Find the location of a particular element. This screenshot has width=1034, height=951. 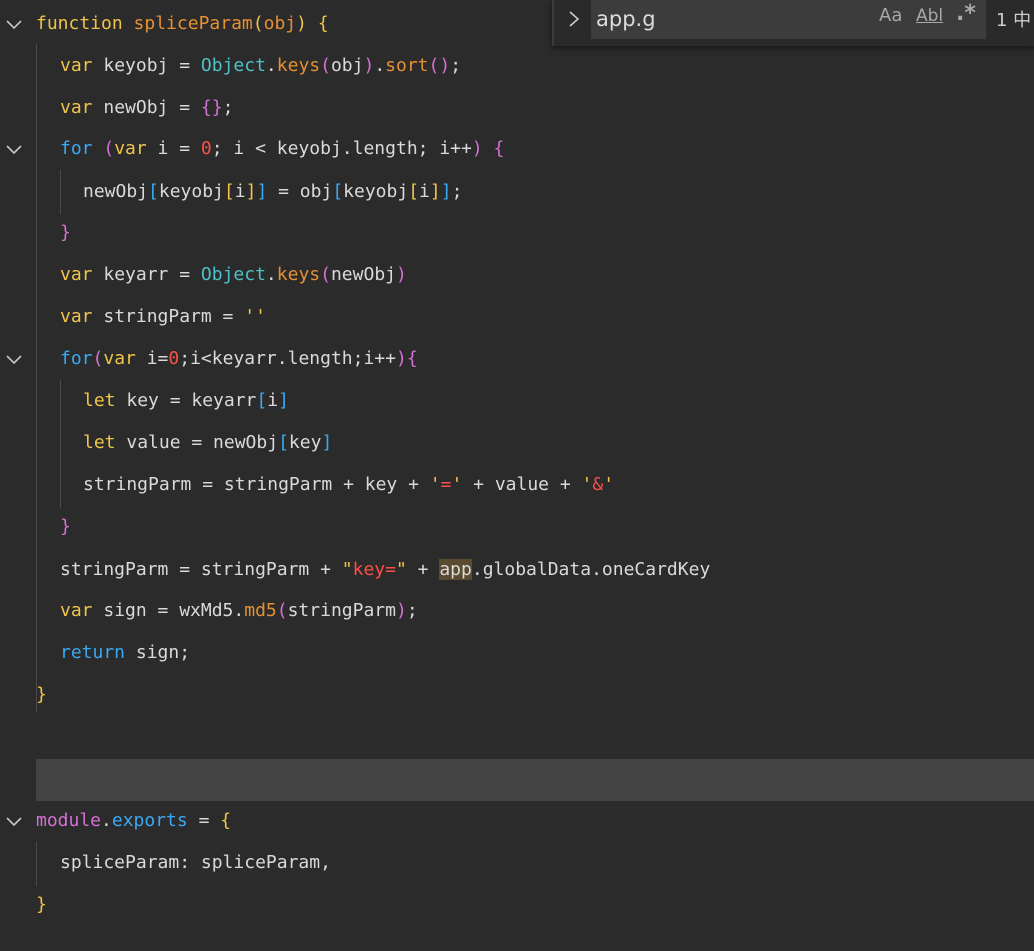

code-token: stringParm = stringParm + key + is located at coordinates (256, 484).